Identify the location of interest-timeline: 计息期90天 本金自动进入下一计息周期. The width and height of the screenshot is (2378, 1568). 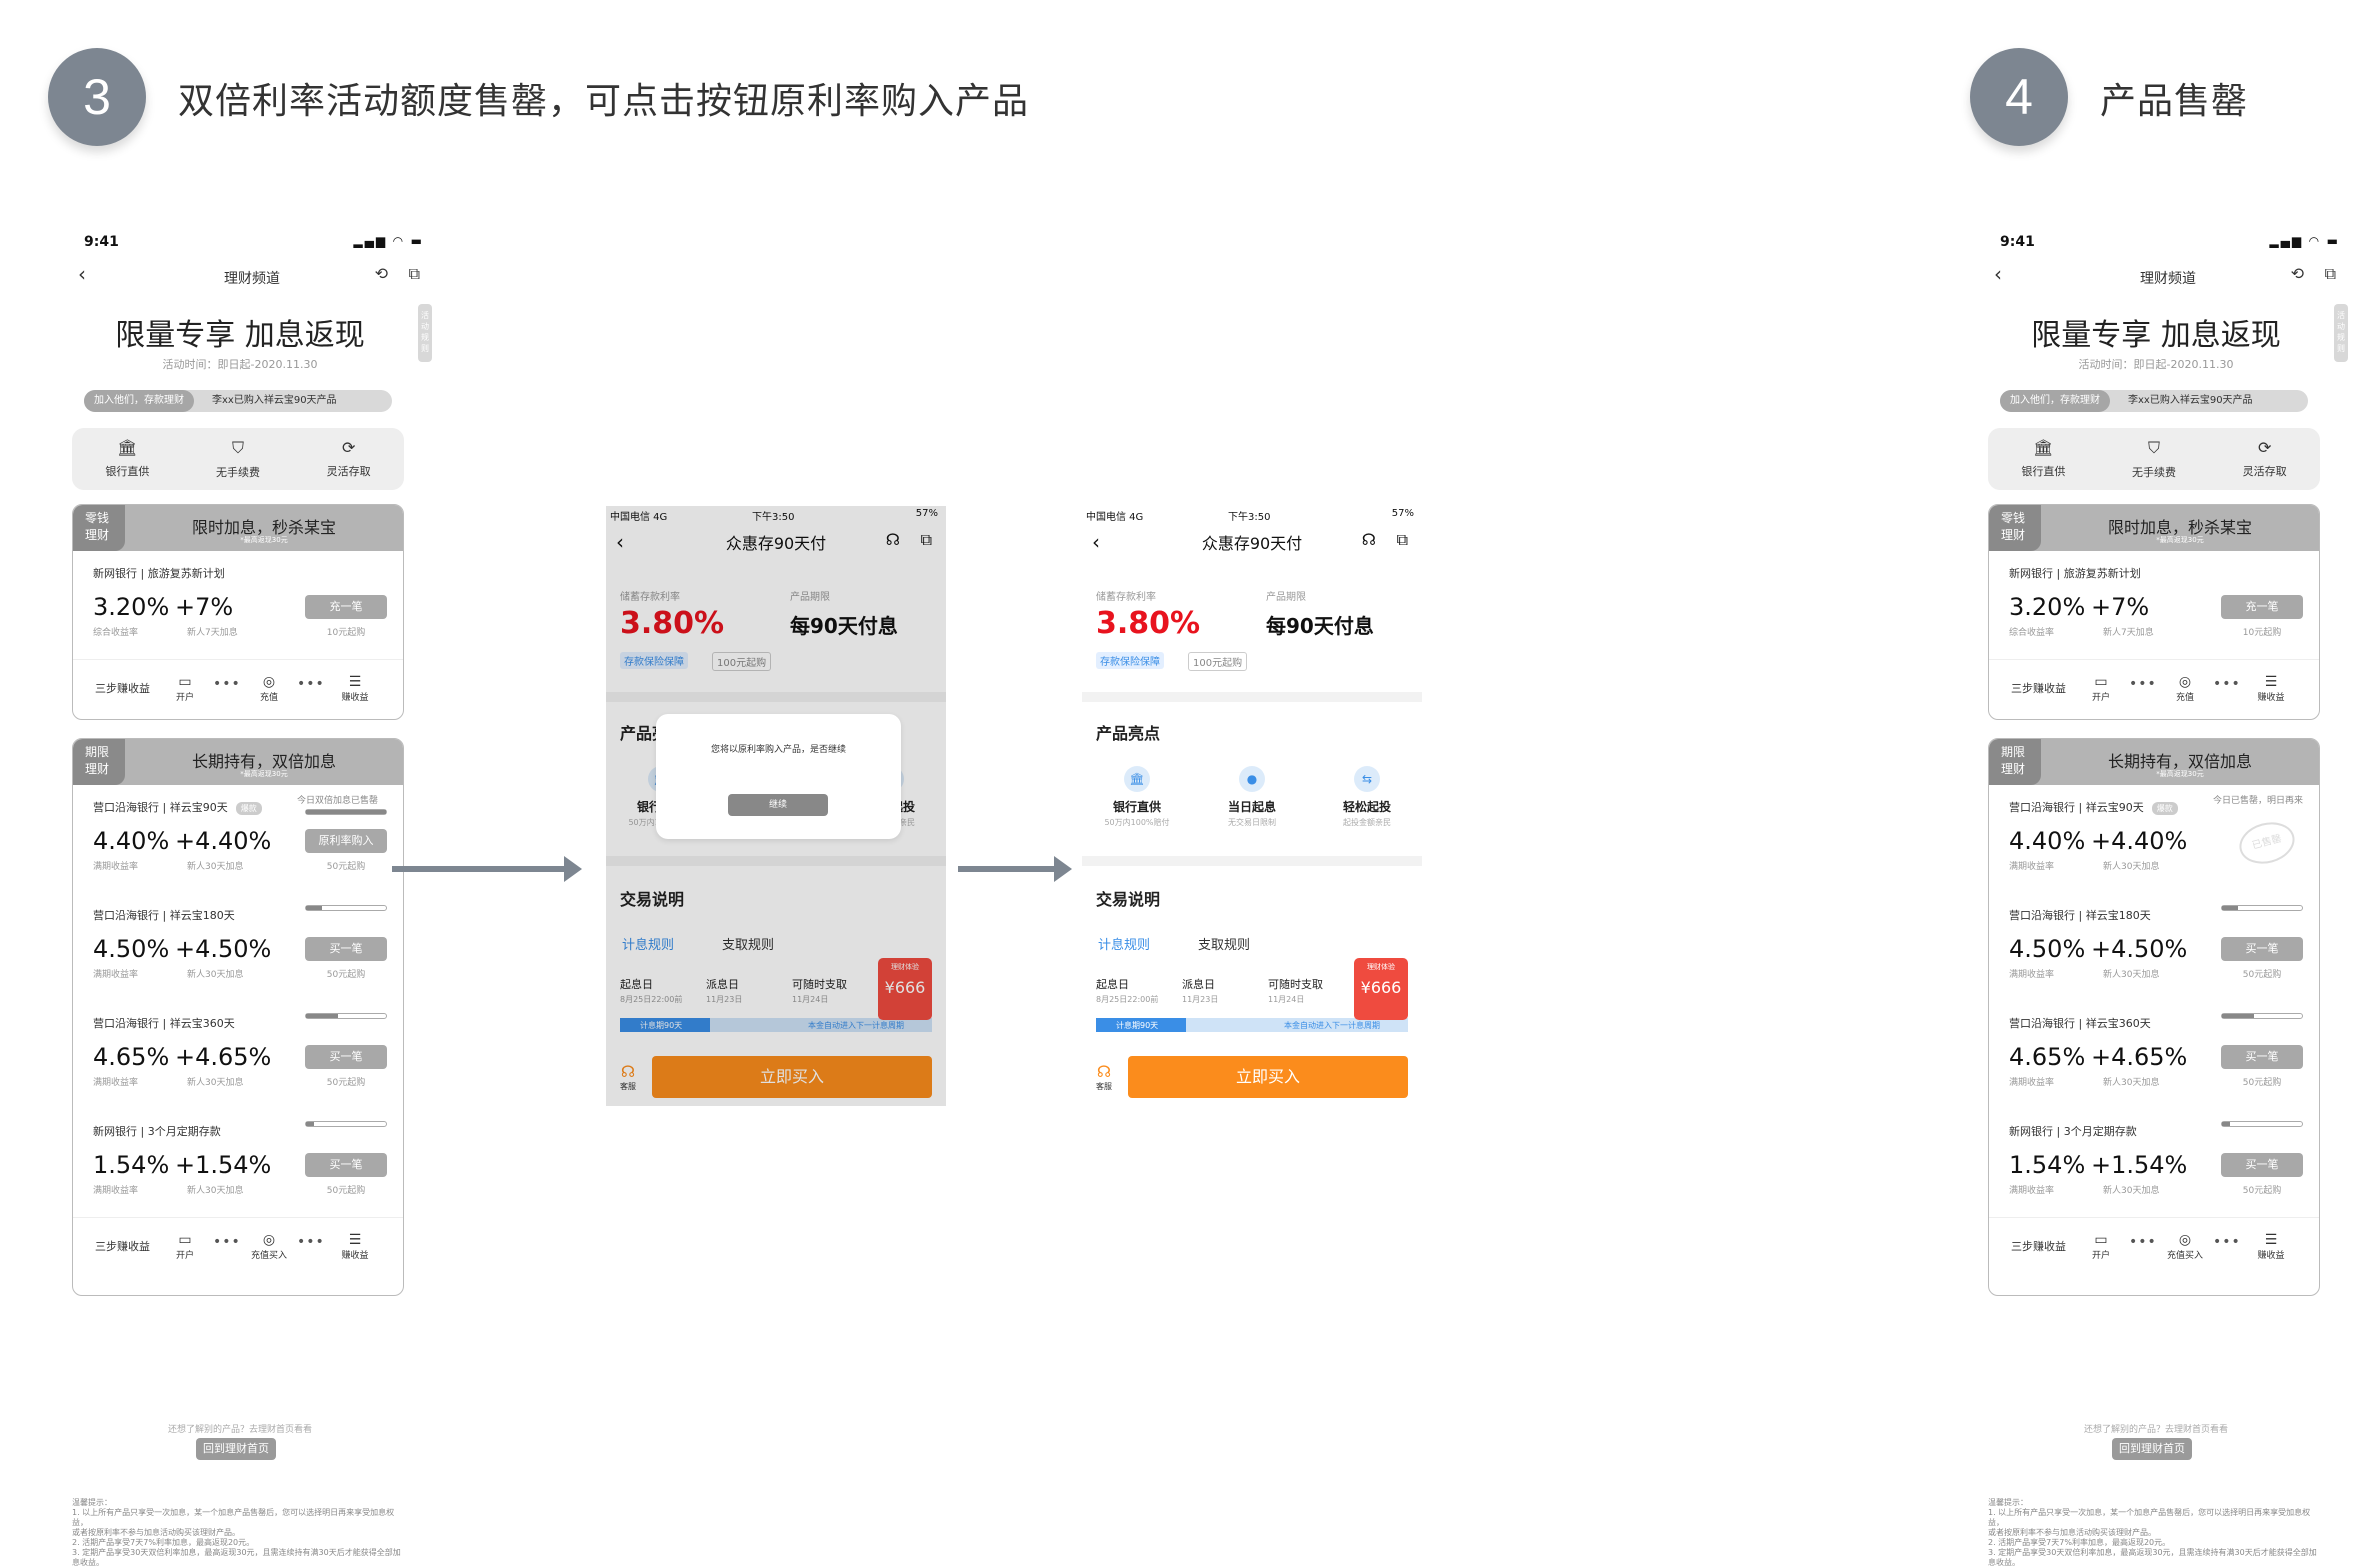
(1252, 1025).